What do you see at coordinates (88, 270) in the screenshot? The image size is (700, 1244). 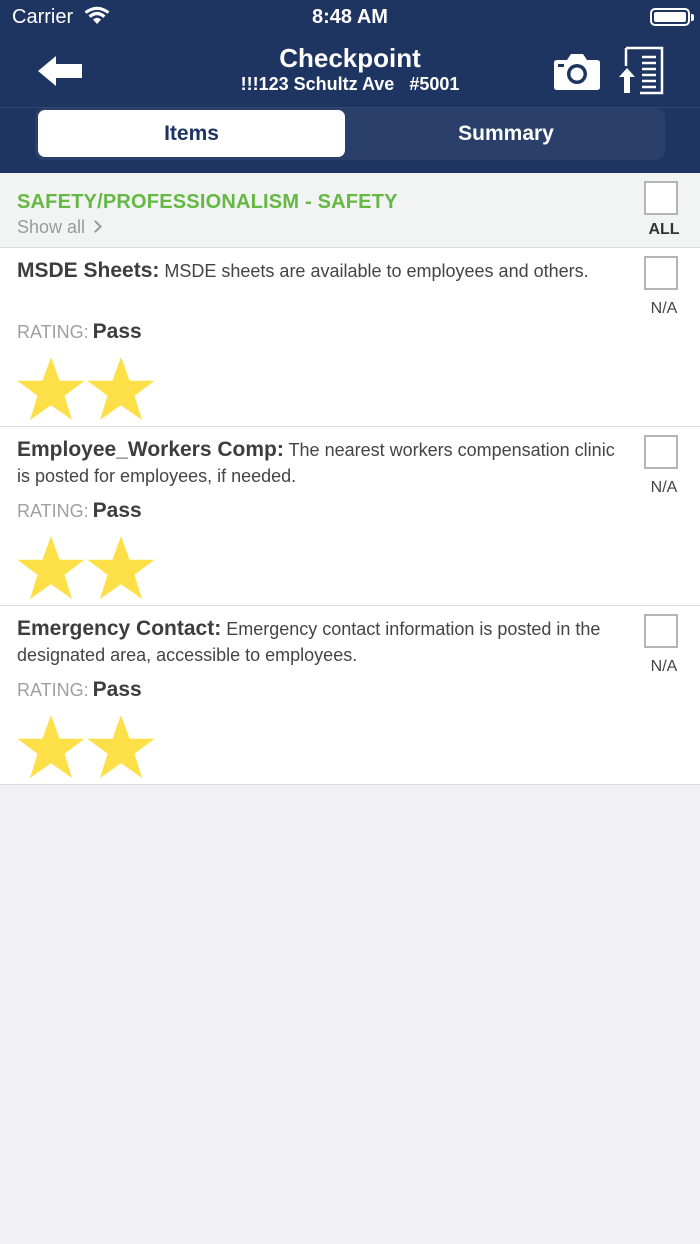 I see `item-name: MSDE Sheets:` at bounding box center [88, 270].